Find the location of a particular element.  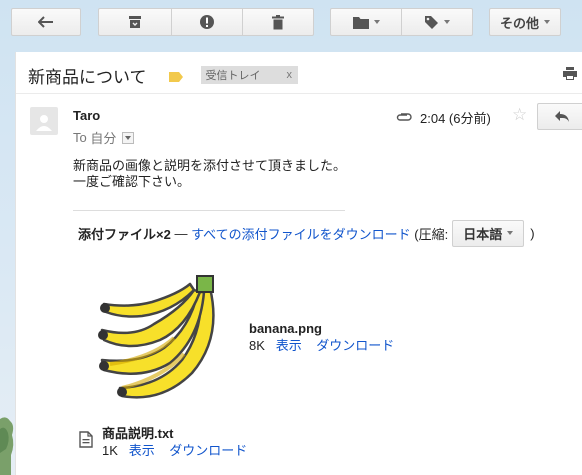

person-icon is located at coordinates (44, 123).